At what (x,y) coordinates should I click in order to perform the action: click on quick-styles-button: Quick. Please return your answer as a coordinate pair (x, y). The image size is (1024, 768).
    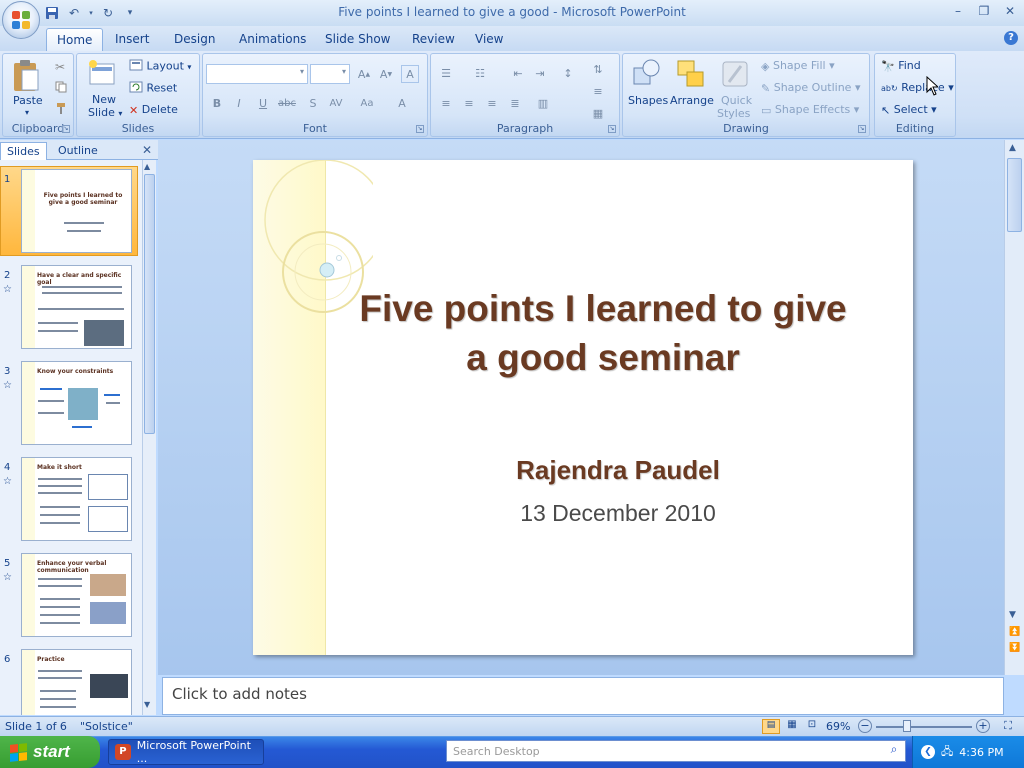
    Looking at the image, I should click on (736, 100).